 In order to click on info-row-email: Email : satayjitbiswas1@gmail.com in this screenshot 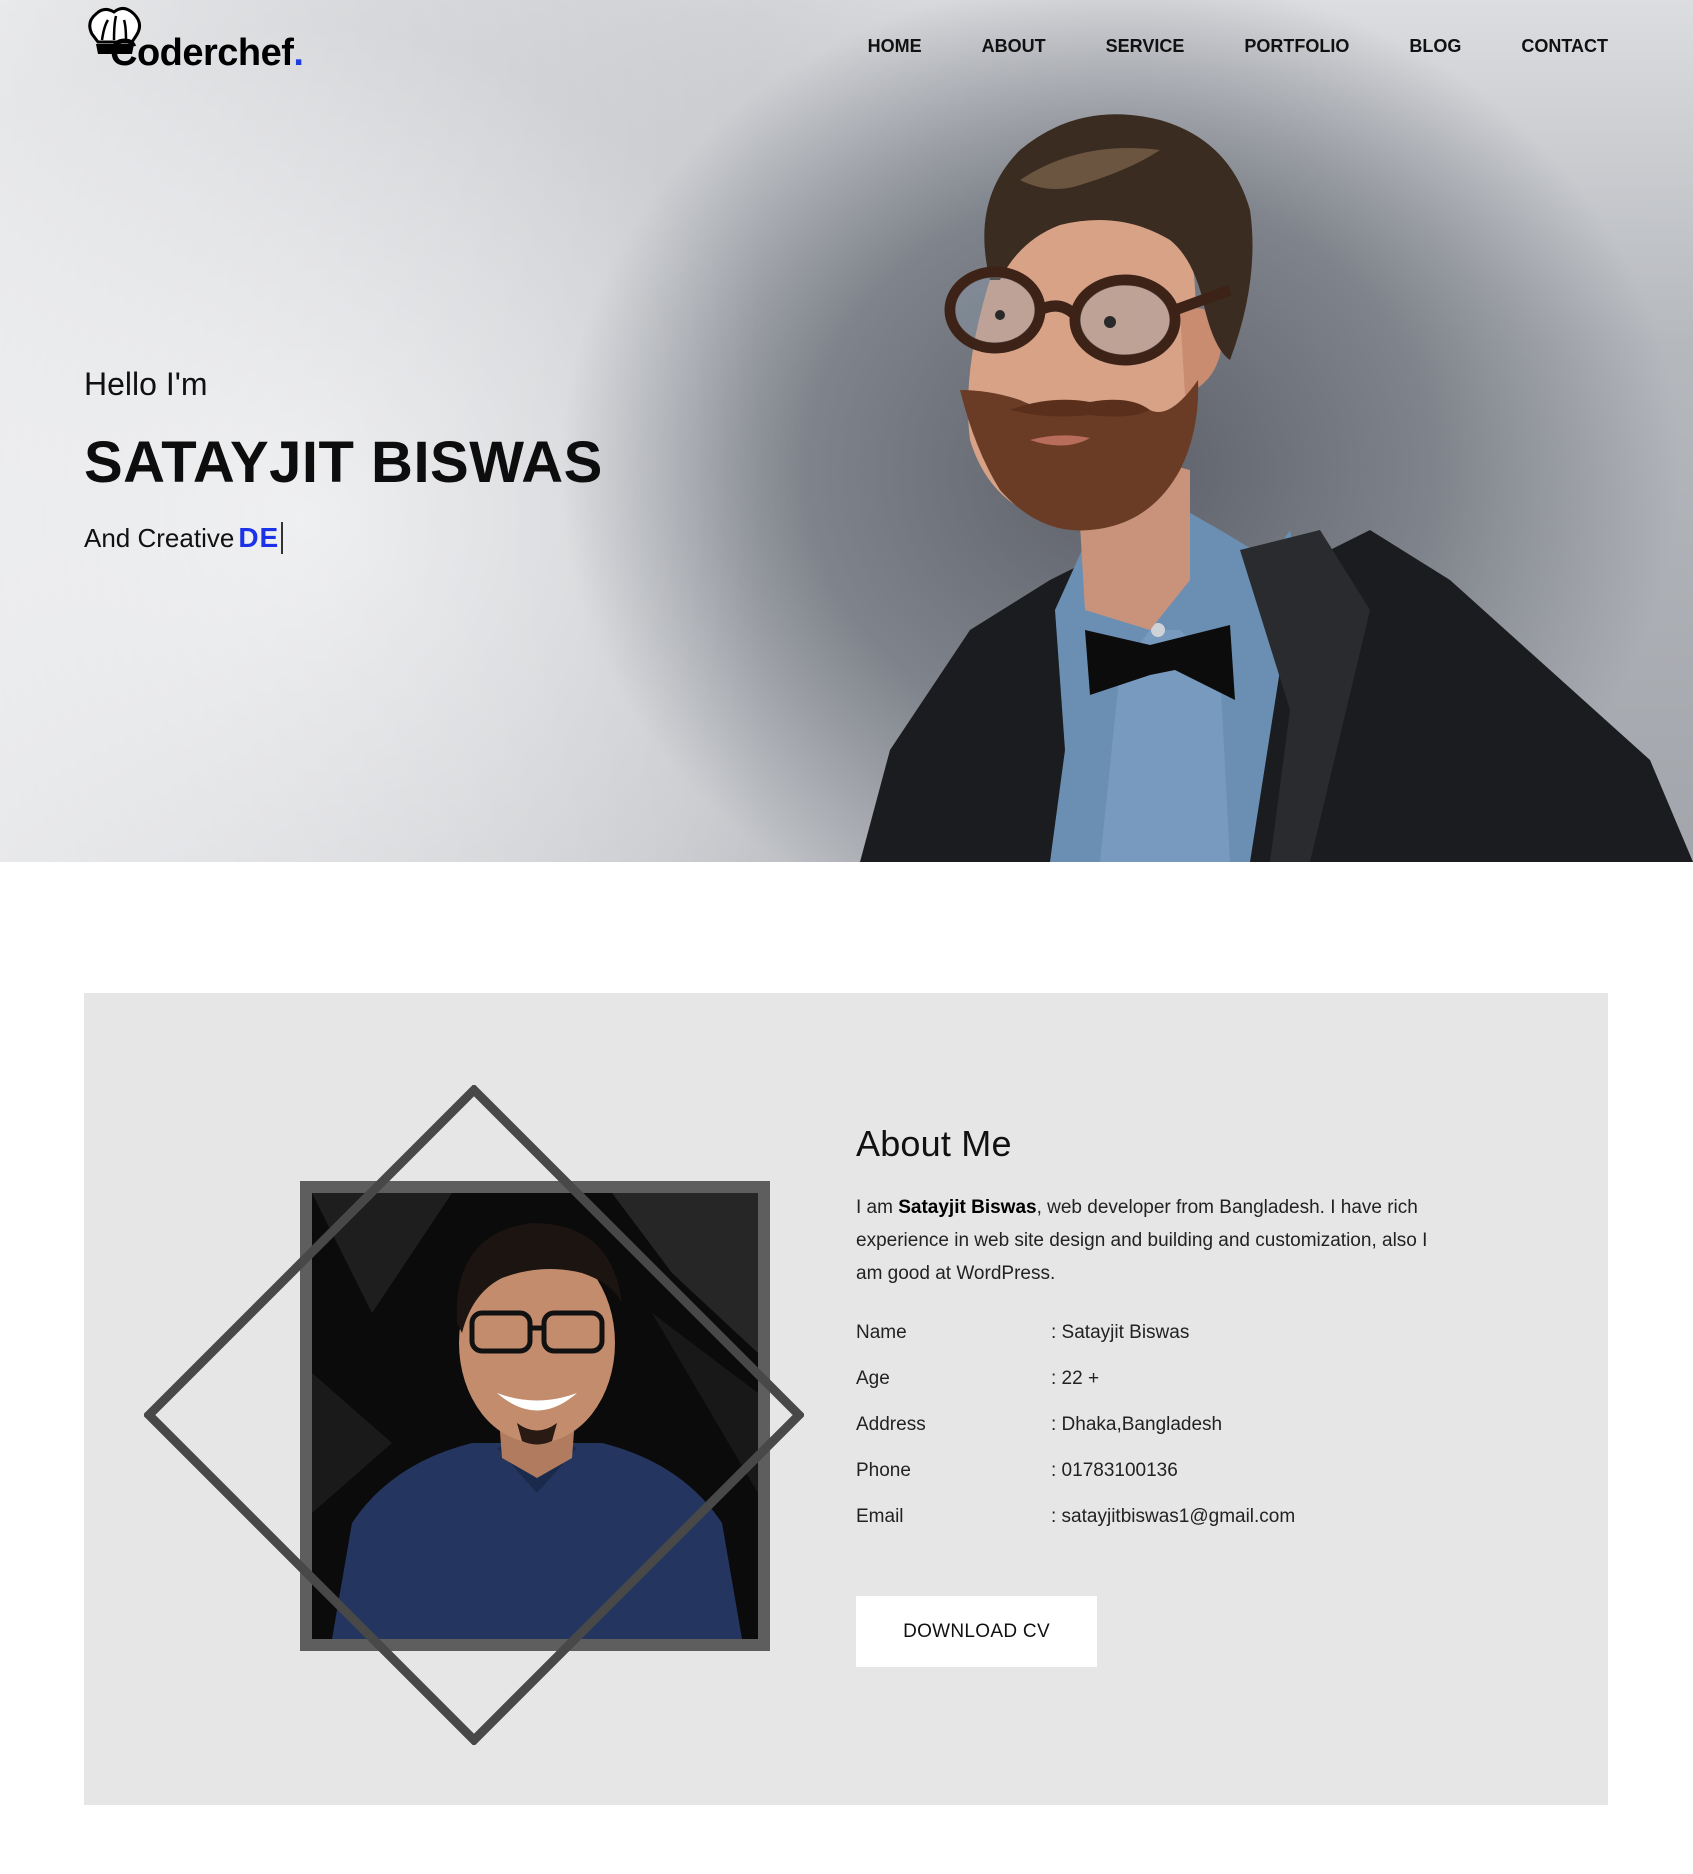, I will do `click(1156, 1517)`.